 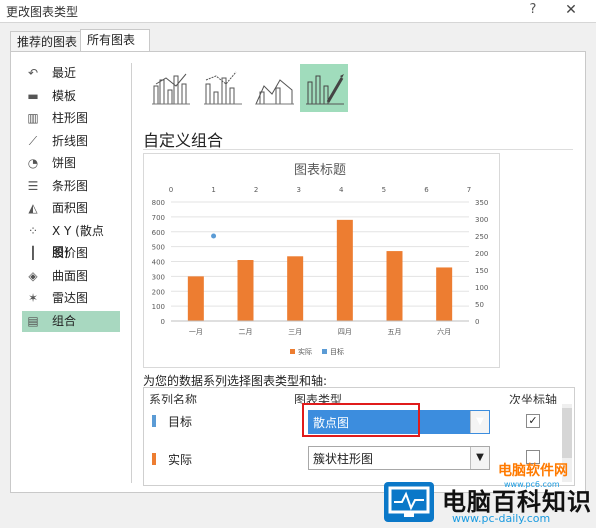 I want to click on x-tick-label: 五月, so click(x=395, y=332).